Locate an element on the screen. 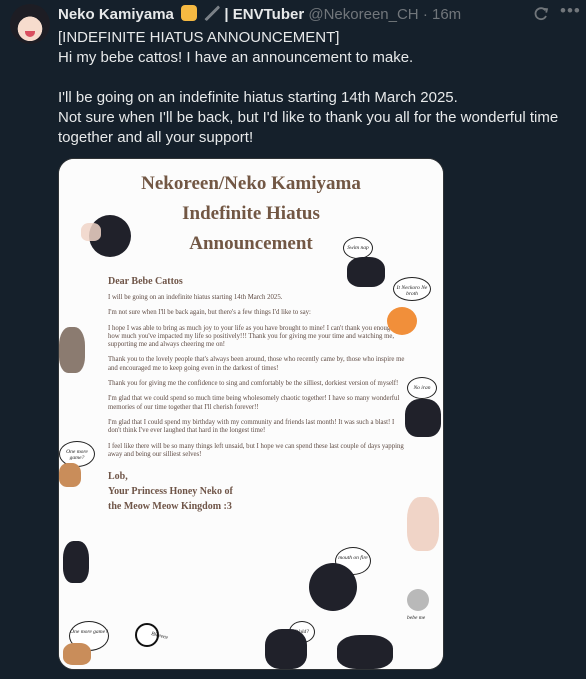 This screenshot has height=679, width=586. avatar-mouth is located at coordinates (30, 34).